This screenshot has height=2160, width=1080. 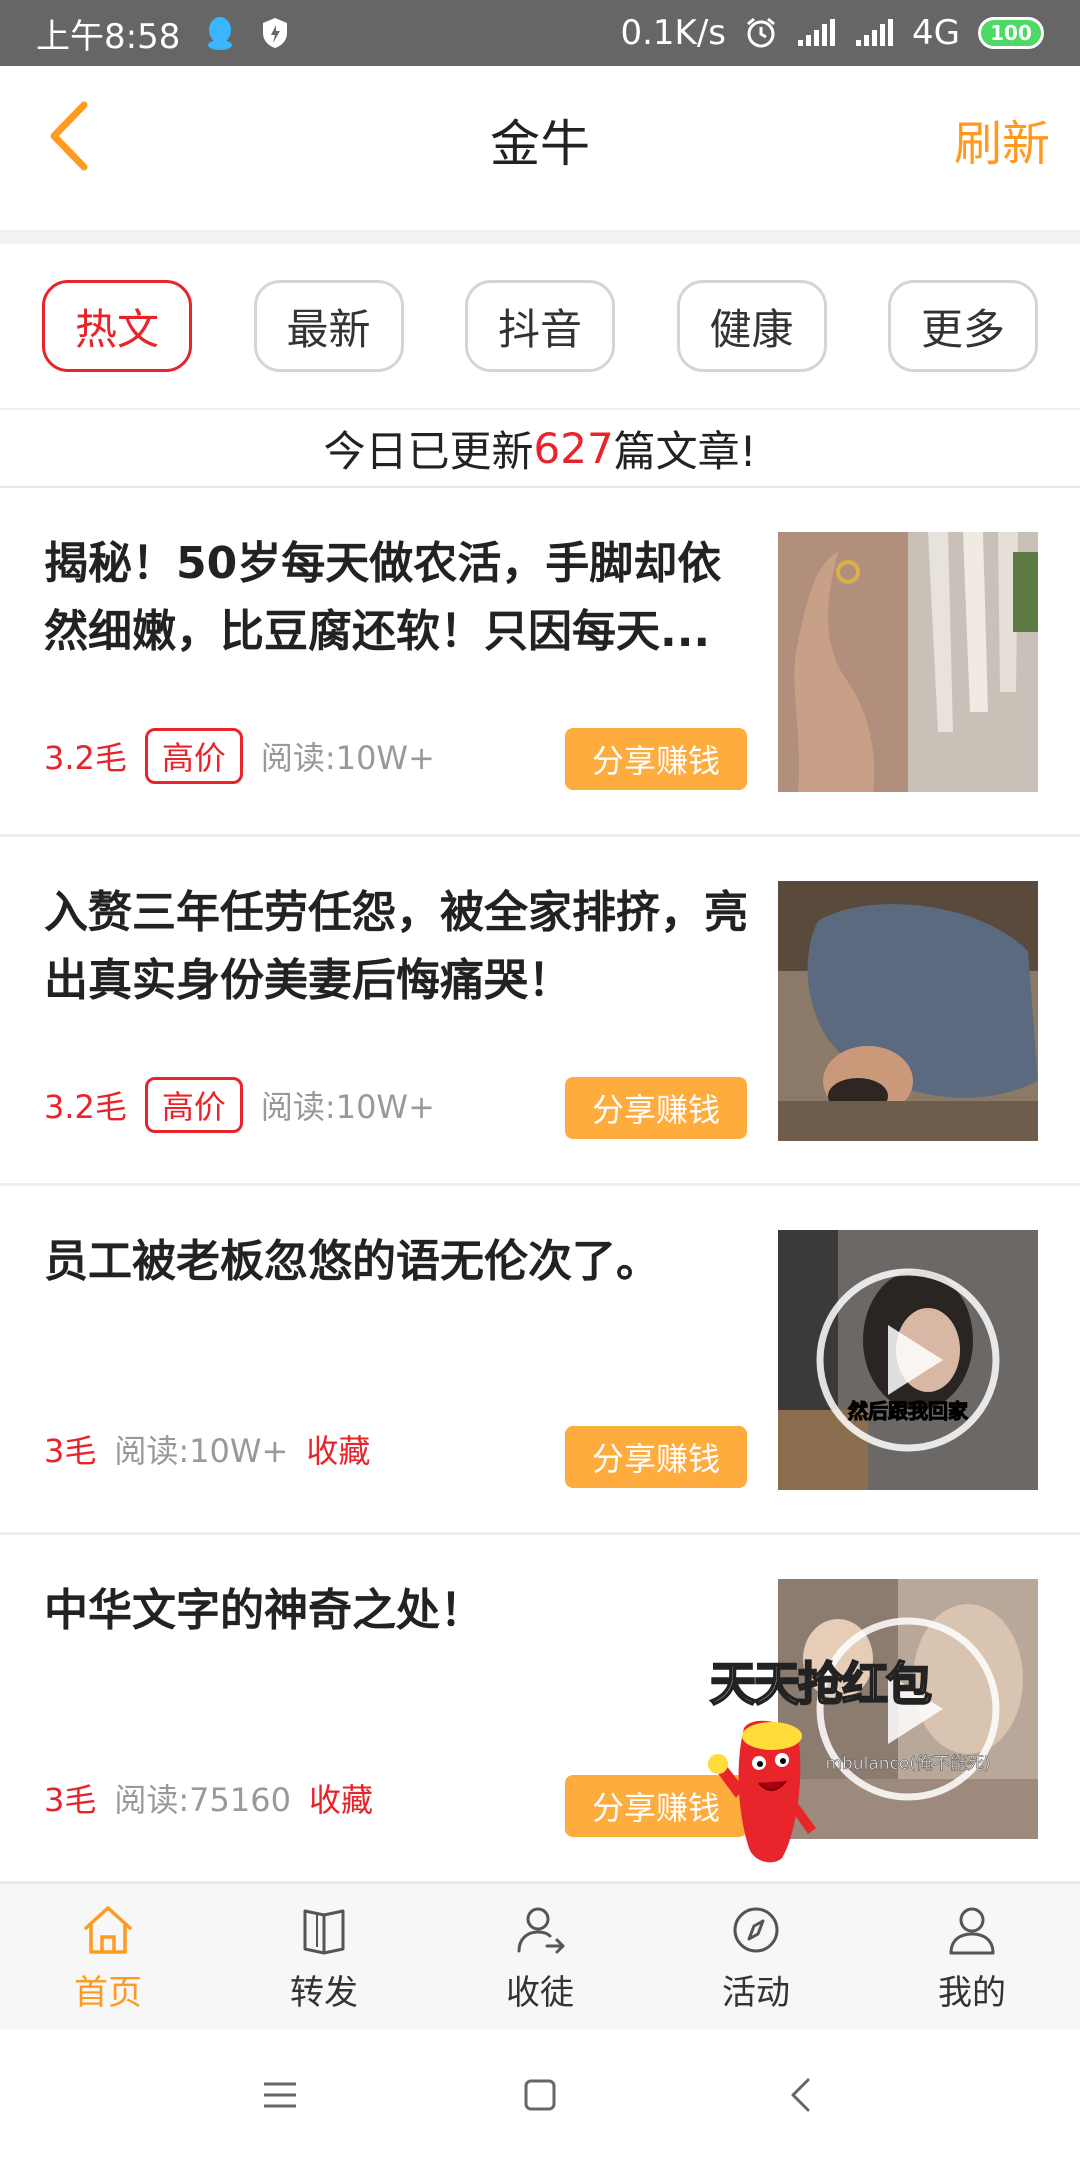 I want to click on battery-icon: 100, so click(x=1011, y=33).